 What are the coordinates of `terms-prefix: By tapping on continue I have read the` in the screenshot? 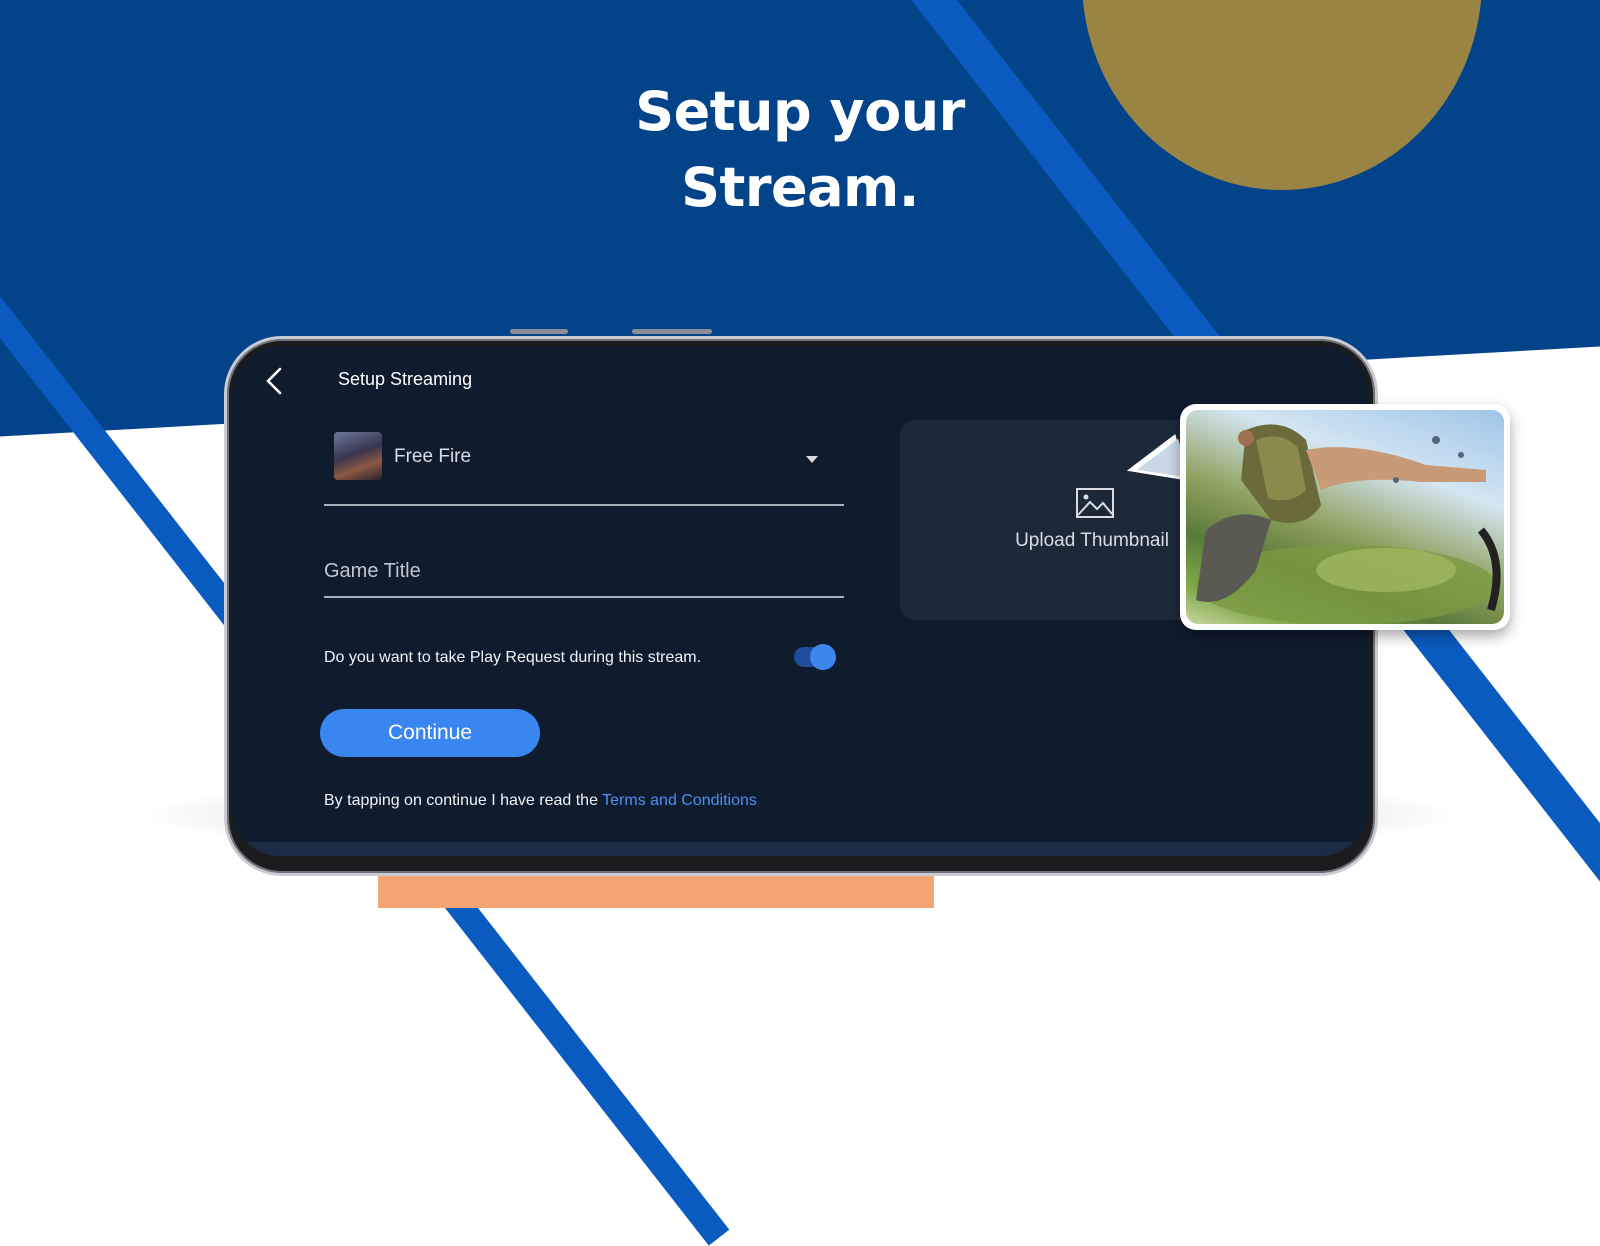 It's located at (463, 800).